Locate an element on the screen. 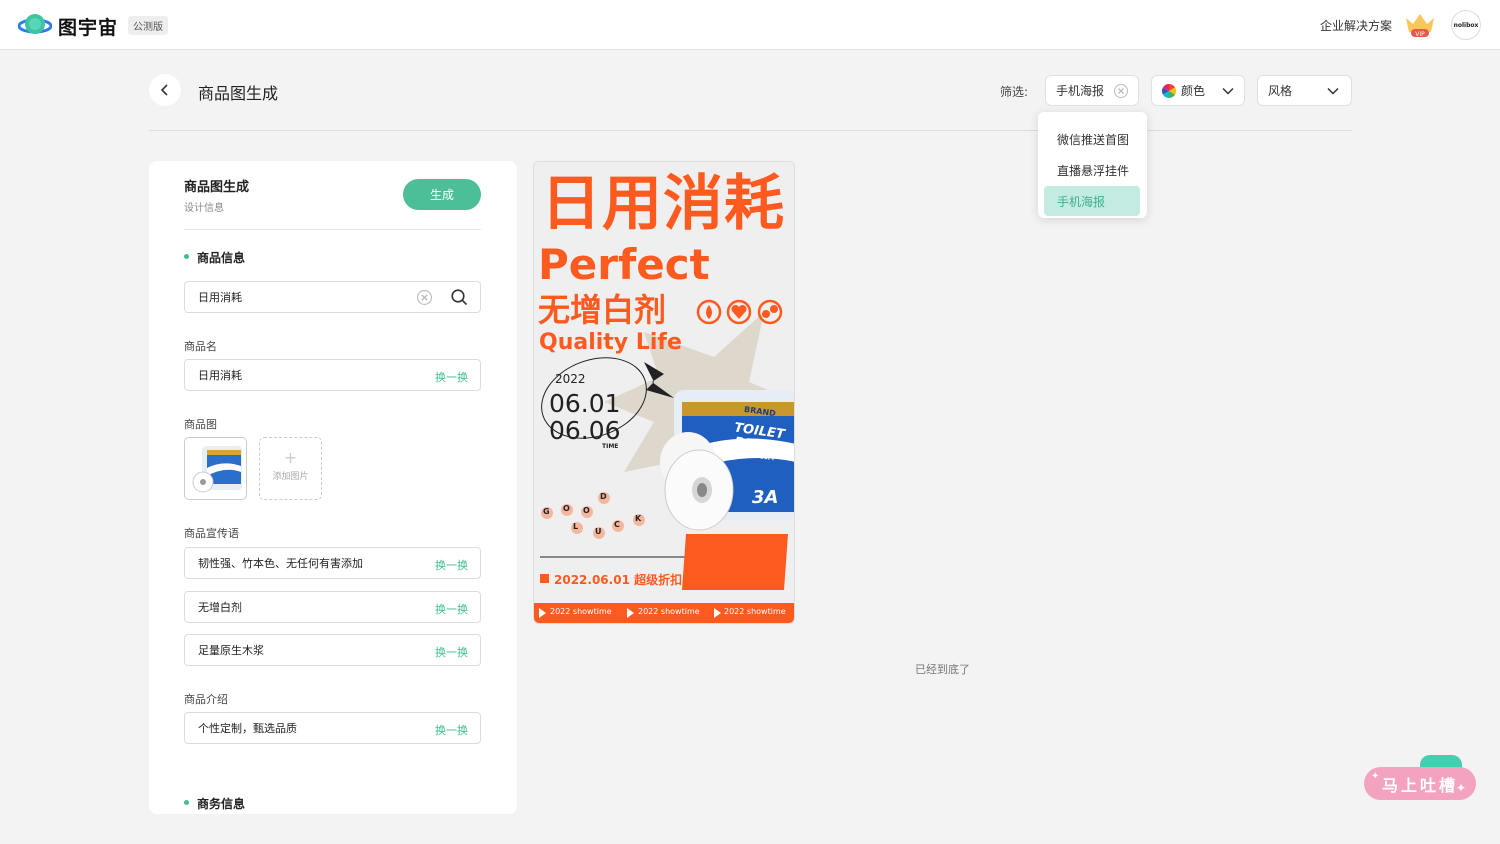 The width and height of the screenshot is (1500, 844). end-of-list-text: 已经到底了 is located at coordinates (942, 669).